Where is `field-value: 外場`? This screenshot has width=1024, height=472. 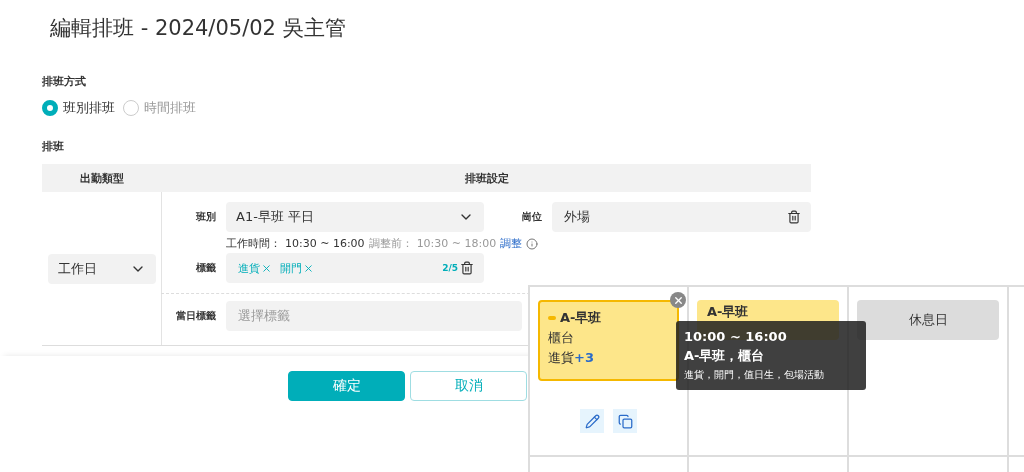 field-value: 外場 is located at coordinates (577, 217).